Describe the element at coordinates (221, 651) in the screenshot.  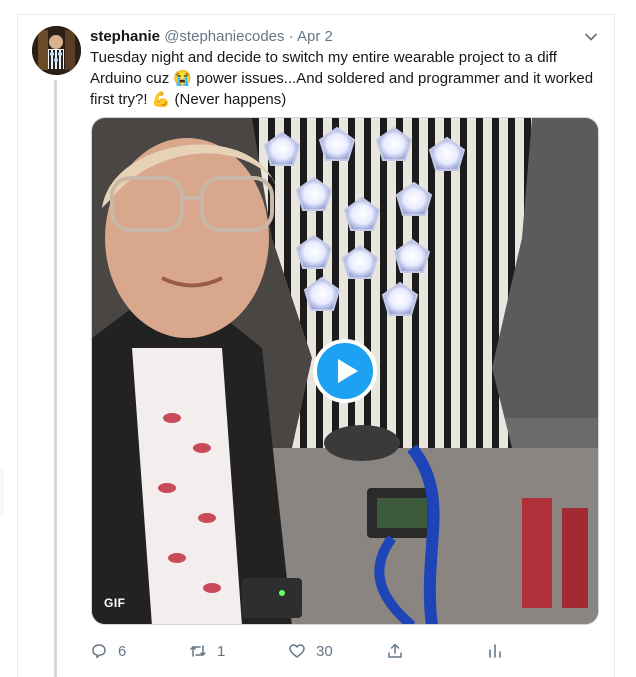
I see `retweet-count: 1` at that location.